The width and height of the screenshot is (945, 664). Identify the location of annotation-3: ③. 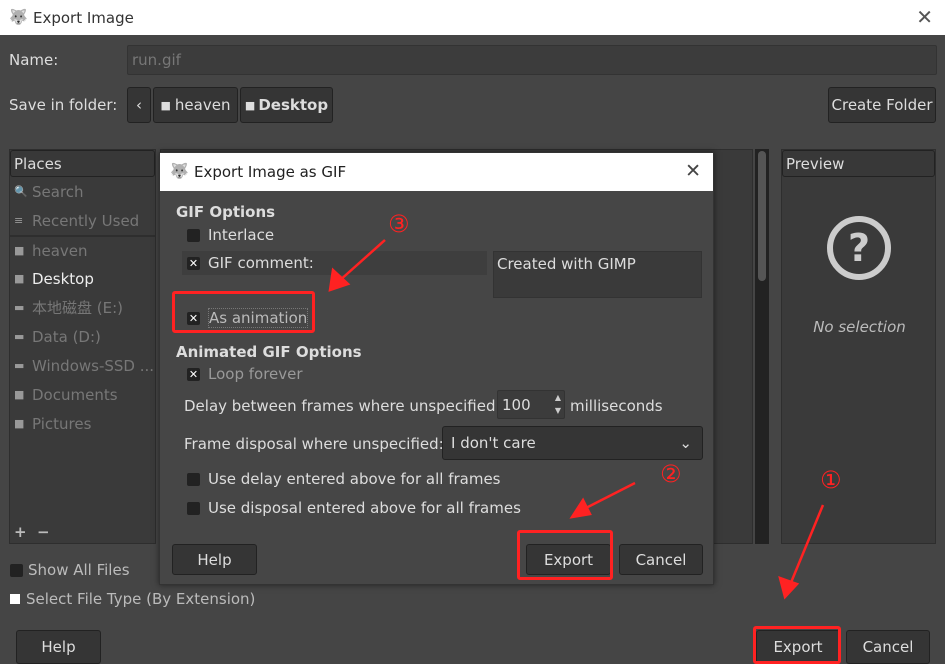
(399, 224).